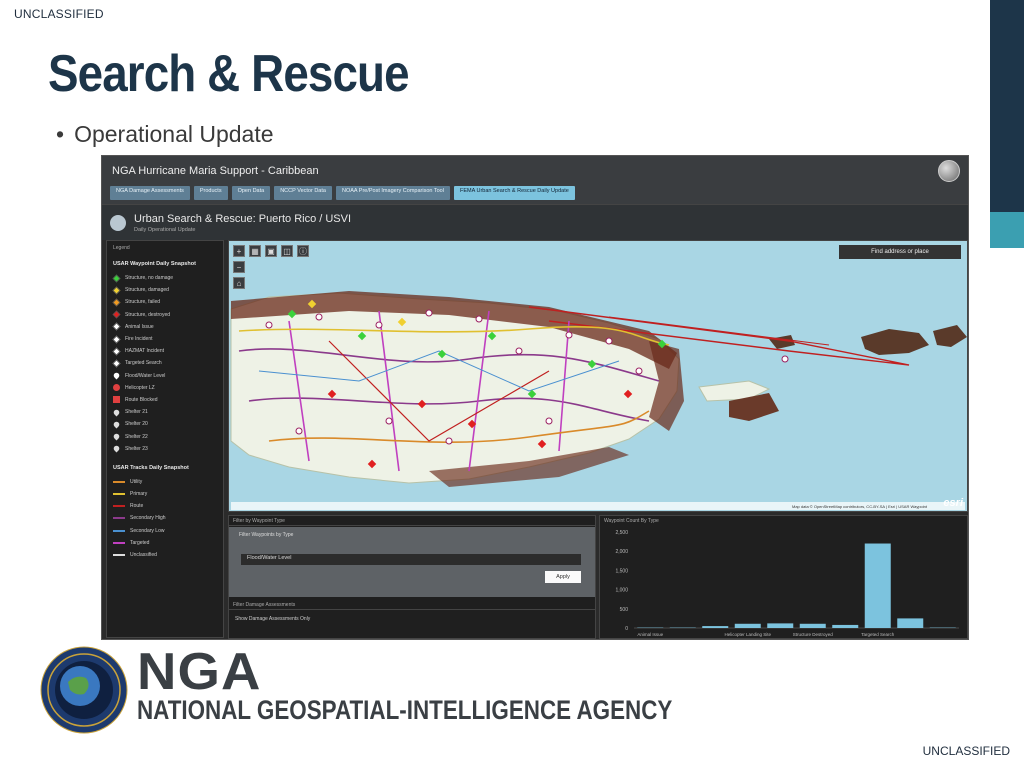  I want to click on legend-waypoint-item: Shelter 20, so click(164, 424).